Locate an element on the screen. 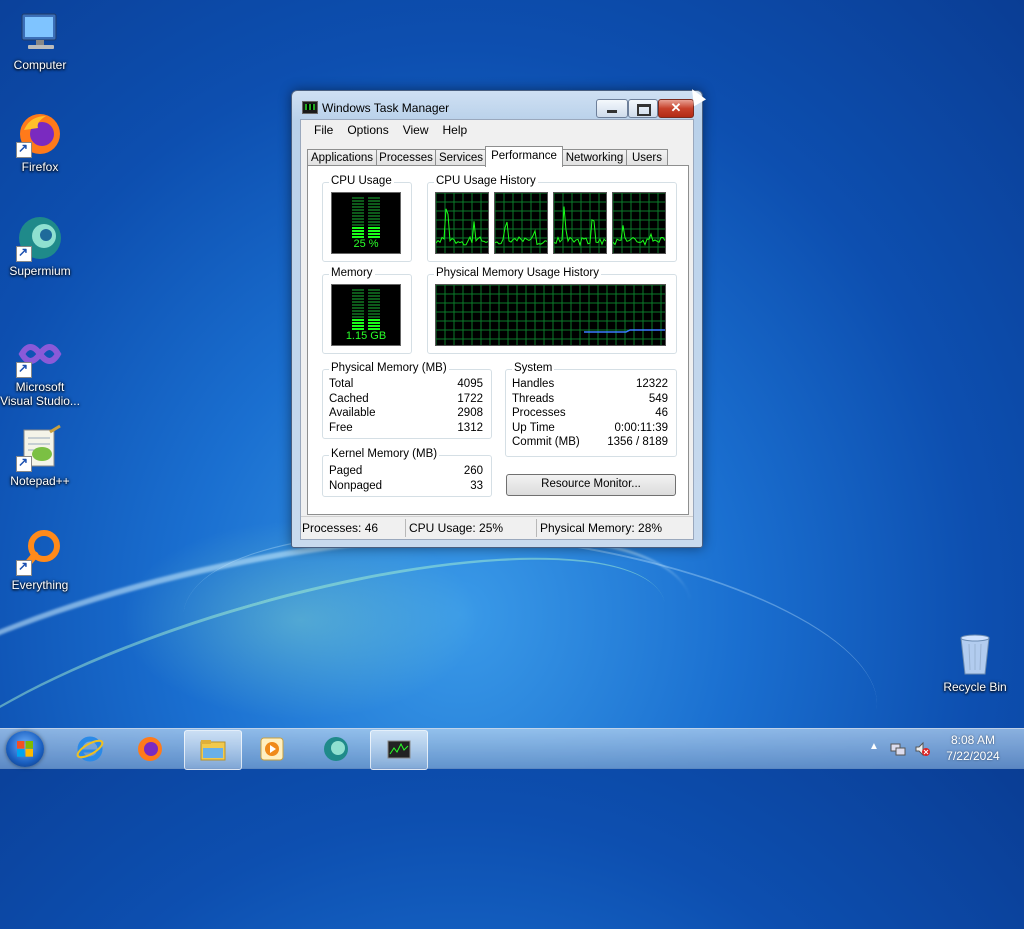 This screenshot has width=1024, height=929. taskbar-internet-explorer is located at coordinates (90, 749).